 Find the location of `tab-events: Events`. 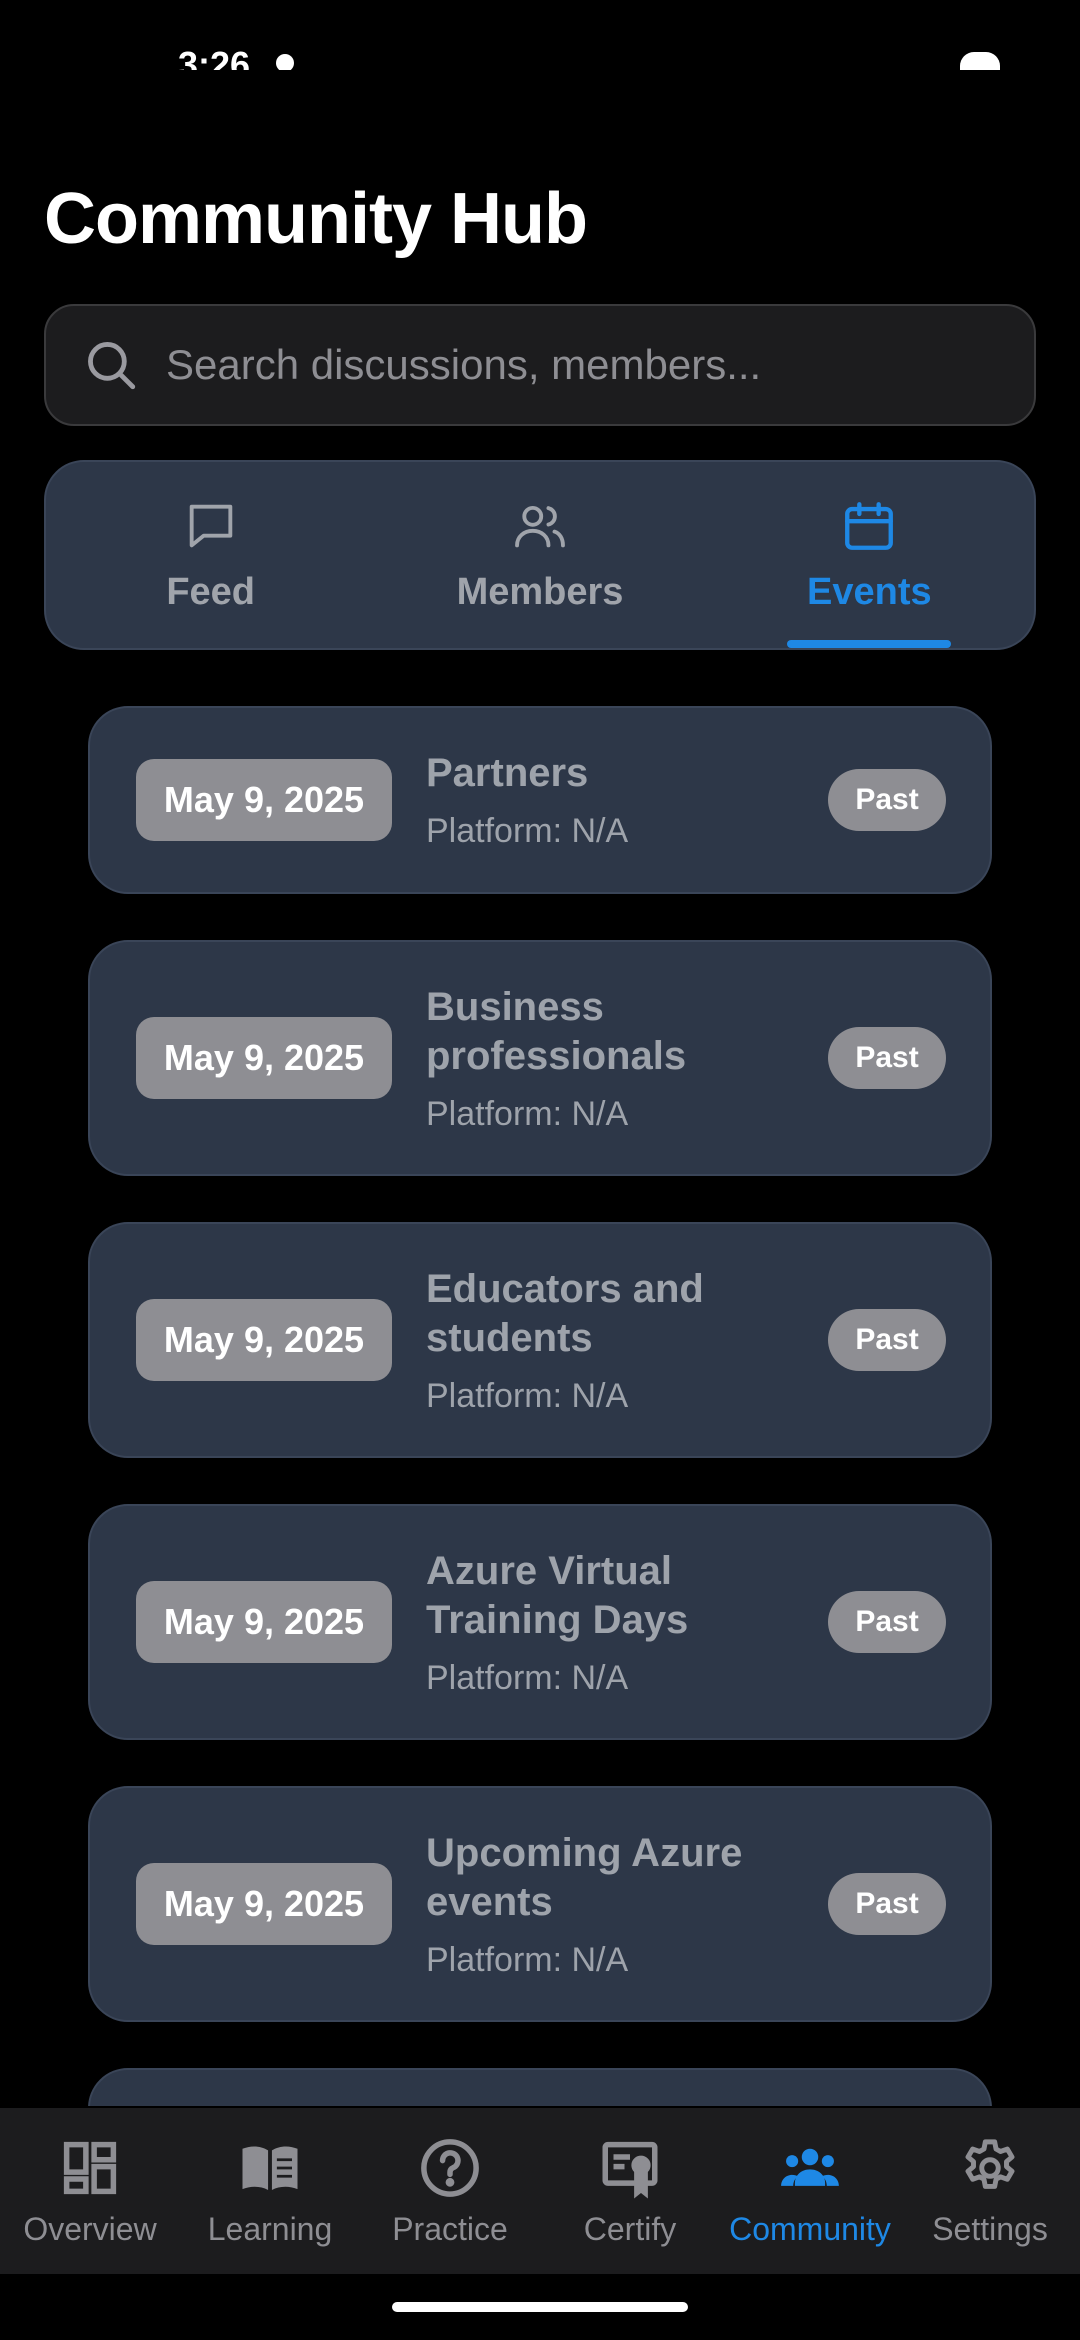

tab-events: Events is located at coordinates (869, 555).